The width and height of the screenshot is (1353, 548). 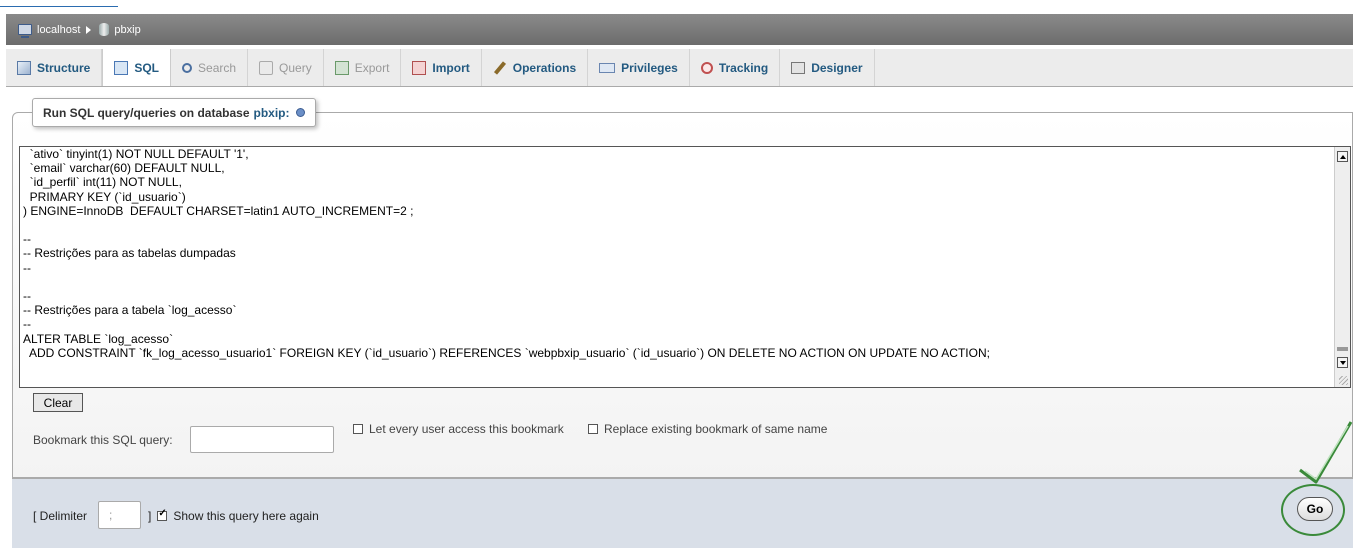 What do you see at coordinates (162, 514) in the screenshot?
I see `show-again-checkbox` at bounding box center [162, 514].